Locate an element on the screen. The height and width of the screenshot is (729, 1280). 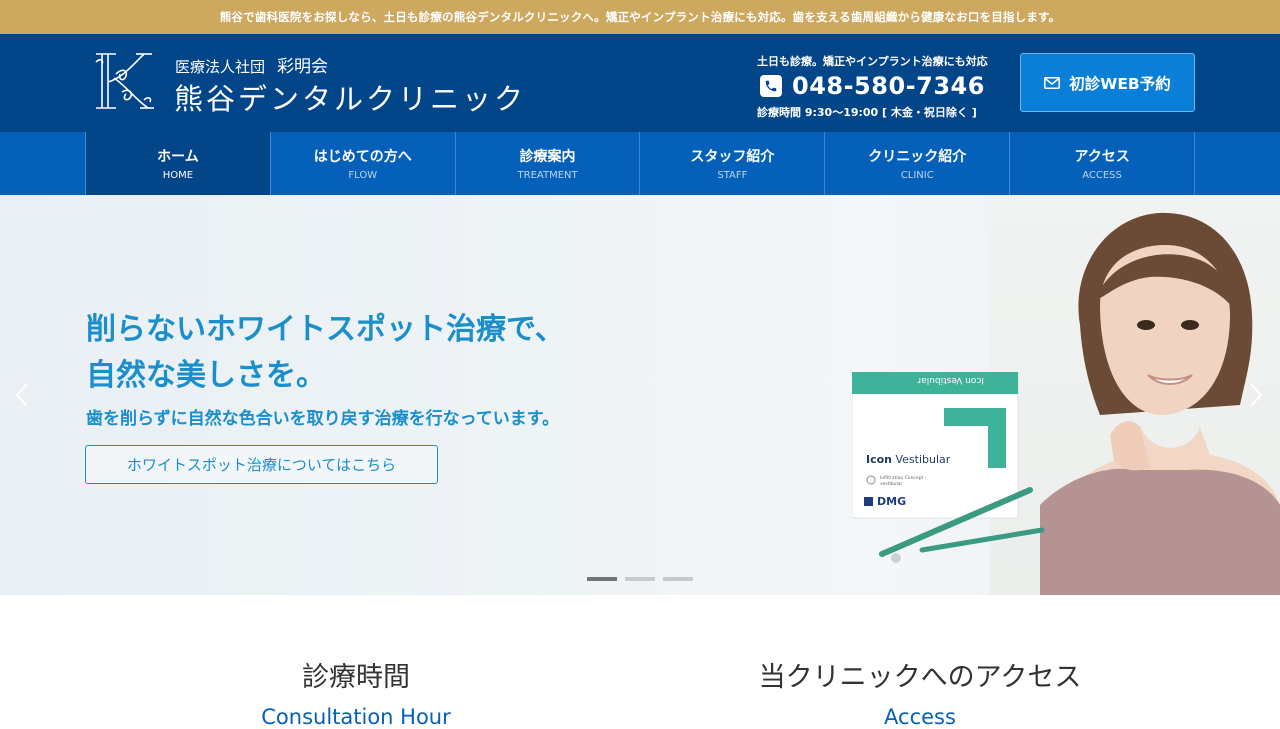
product-caption-2: vestibular is located at coordinates (891, 484).